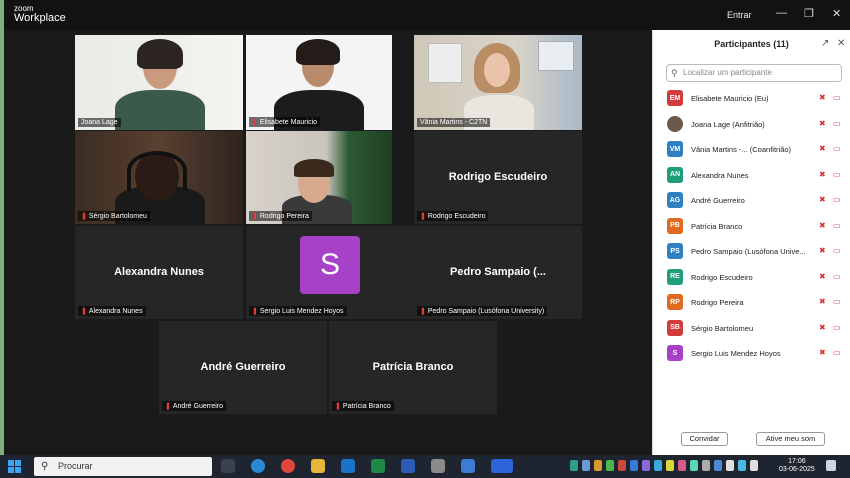 This screenshot has width=850, height=478. What do you see at coordinates (258, 466) in the screenshot?
I see `edge-icon` at bounding box center [258, 466].